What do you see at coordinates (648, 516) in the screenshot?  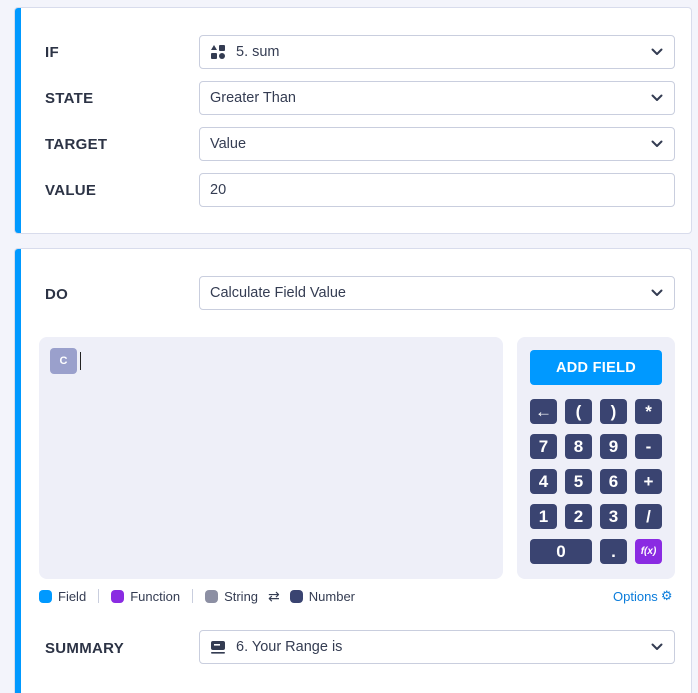 I see `key-divide: /` at bounding box center [648, 516].